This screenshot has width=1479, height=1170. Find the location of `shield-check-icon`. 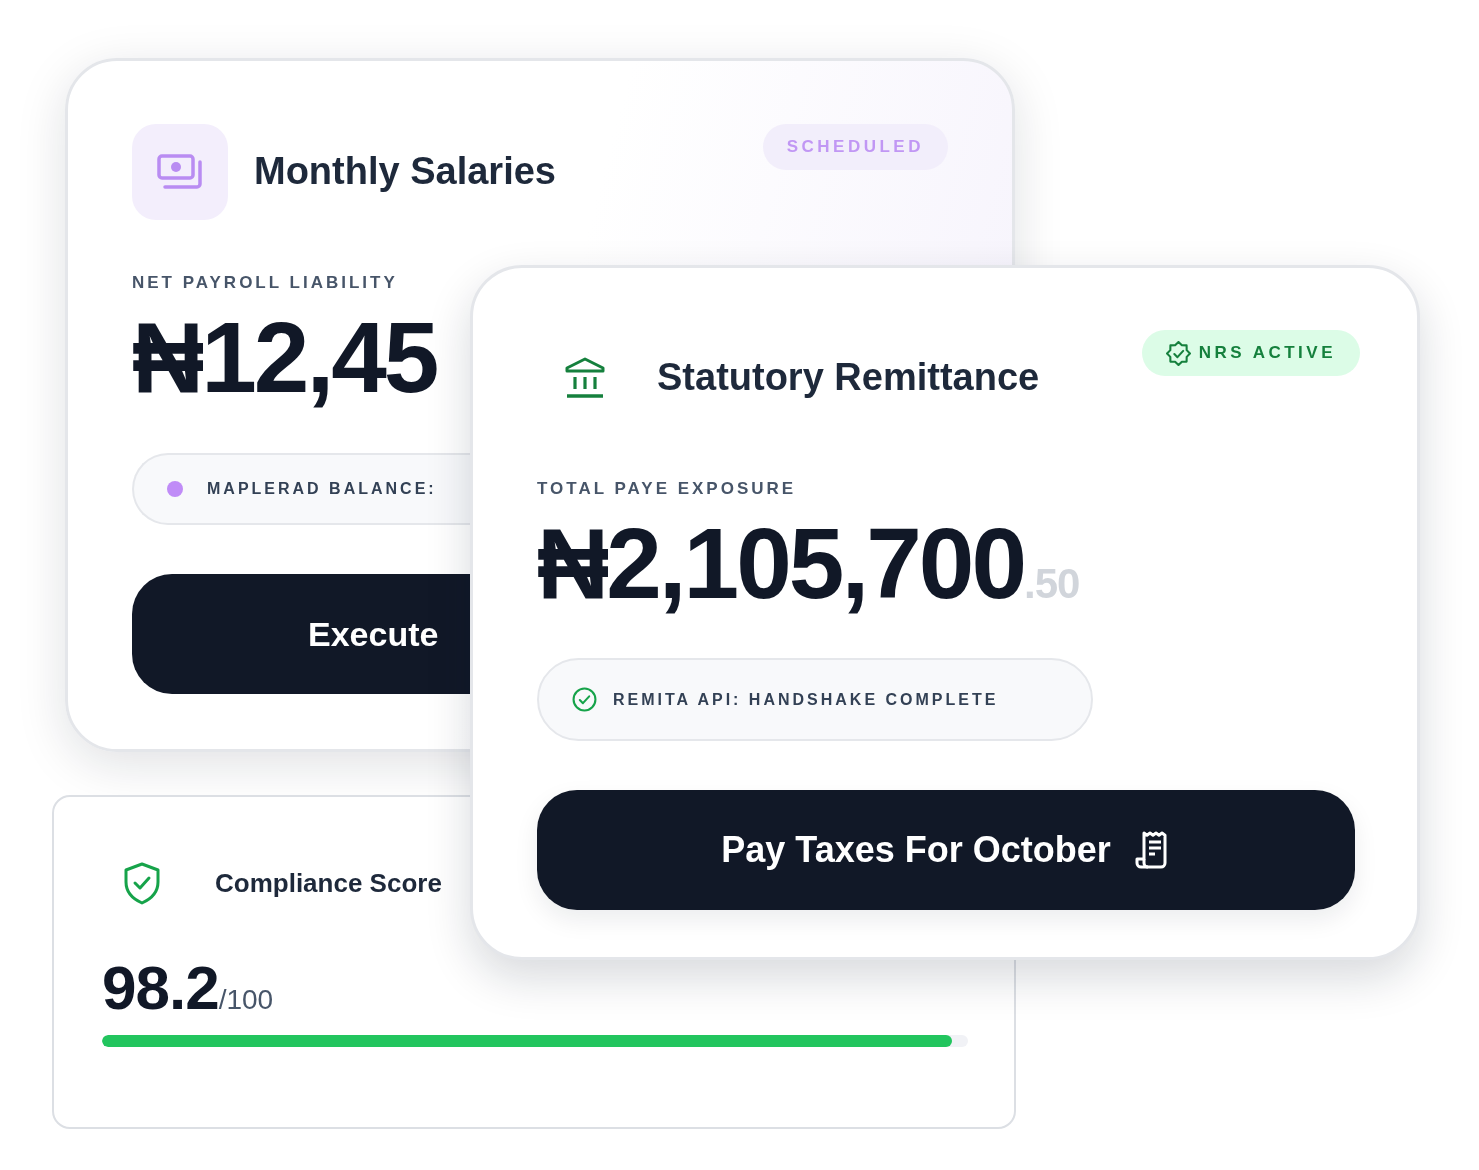

shield-check-icon is located at coordinates (142, 884).